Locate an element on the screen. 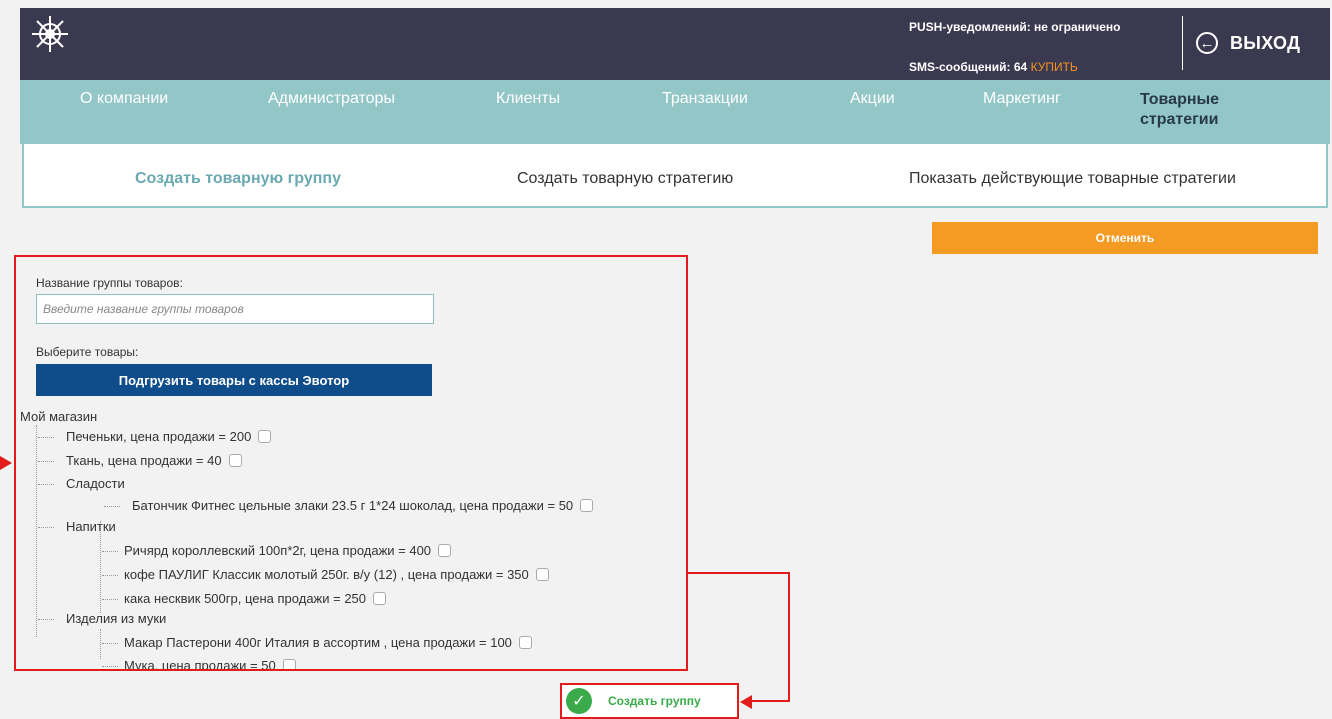 Image resolution: width=1332 pixels, height=719 pixels. list-item: кака несквик 500гр, цена продажи = 250 is located at coordinates (255, 598).